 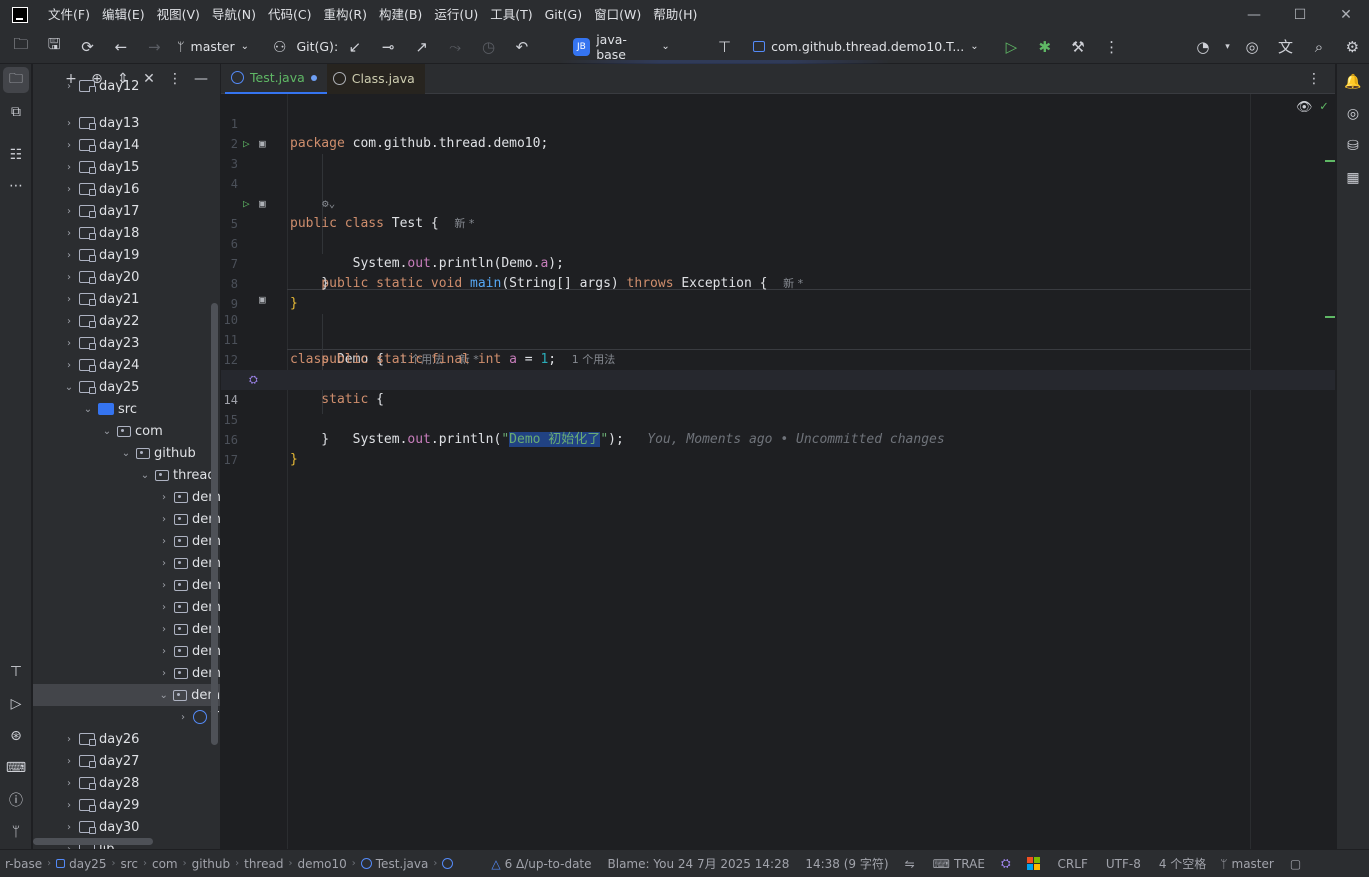 I want to click on database-icon: ⛁, so click(x=1353, y=146).